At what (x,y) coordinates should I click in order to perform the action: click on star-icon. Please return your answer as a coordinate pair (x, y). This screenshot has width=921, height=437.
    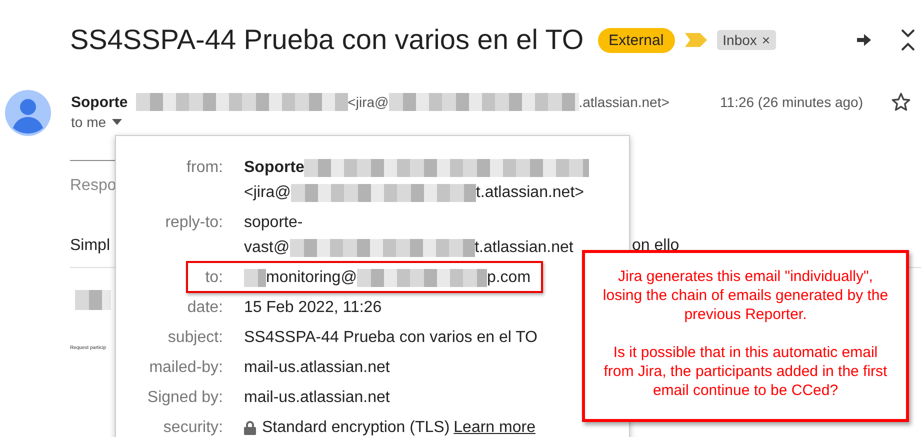
    Looking at the image, I should click on (901, 102).